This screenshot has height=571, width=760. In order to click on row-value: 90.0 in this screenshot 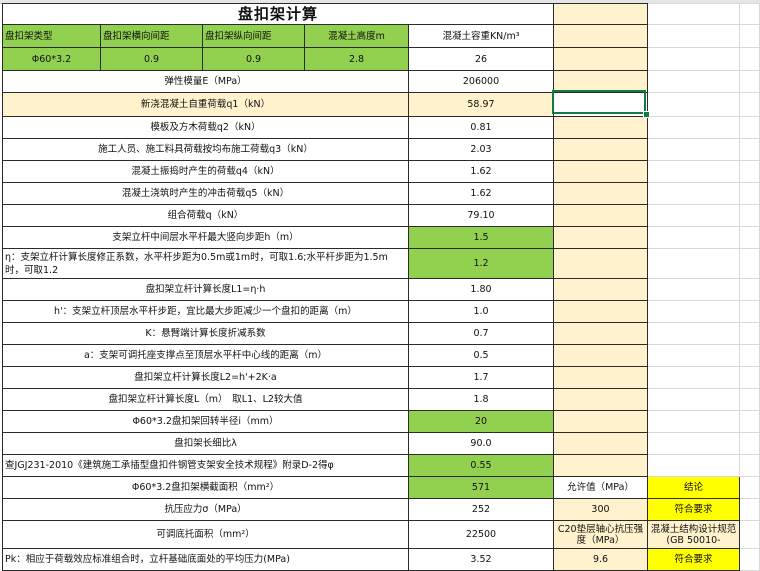, I will do `click(481, 443)`.